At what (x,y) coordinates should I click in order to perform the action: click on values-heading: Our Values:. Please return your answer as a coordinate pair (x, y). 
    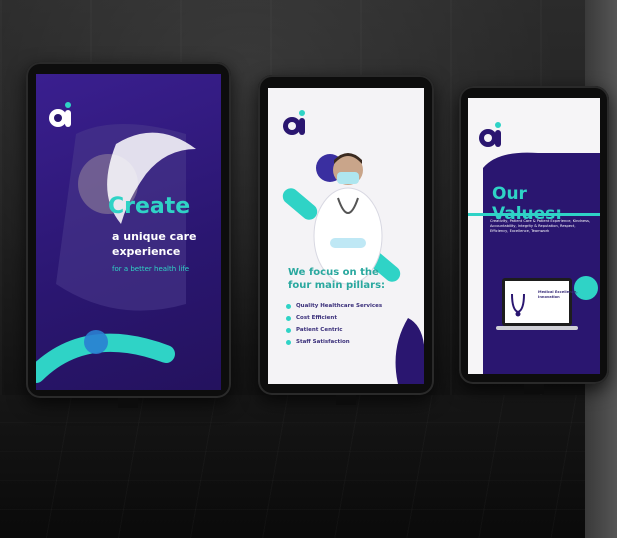
    Looking at the image, I should click on (527, 204).